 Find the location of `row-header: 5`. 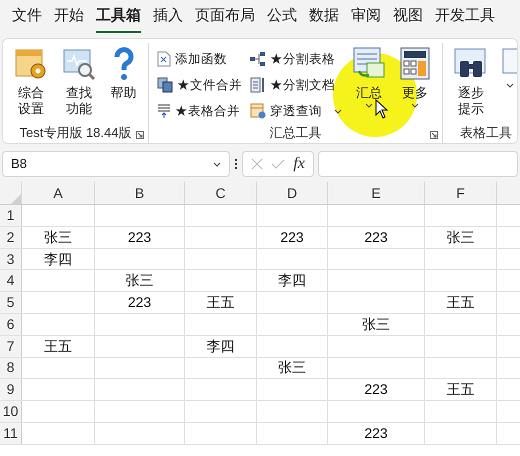

row-header: 5 is located at coordinates (11, 302).